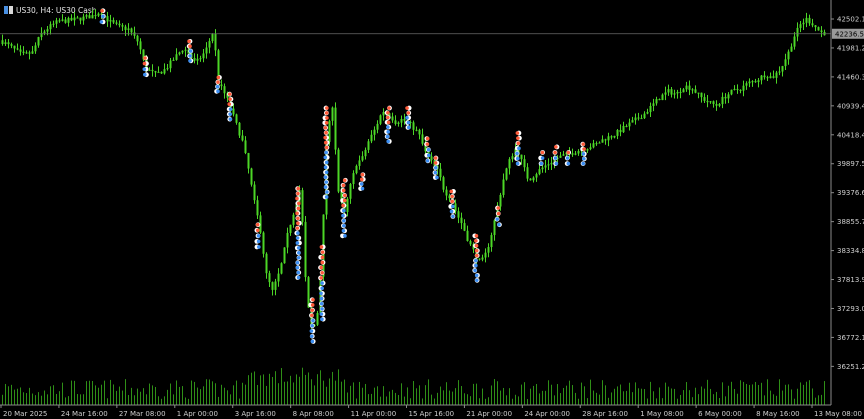  What do you see at coordinates (142, 414) in the screenshot?
I see `x-tick-label: 27 Mar 08:00` at bounding box center [142, 414].